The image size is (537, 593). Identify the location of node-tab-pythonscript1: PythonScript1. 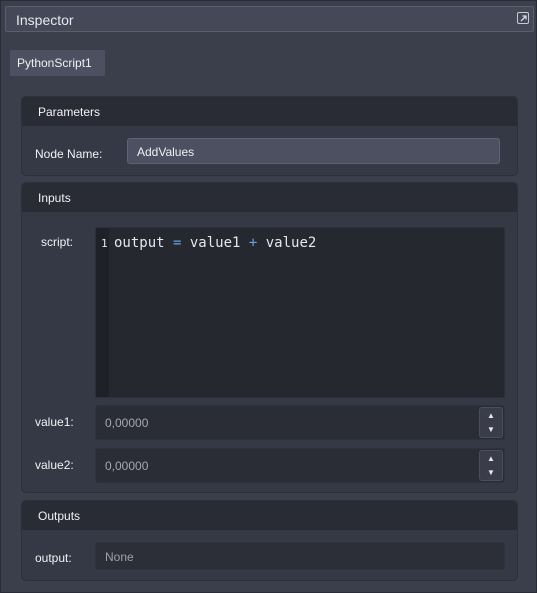
(57, 63).